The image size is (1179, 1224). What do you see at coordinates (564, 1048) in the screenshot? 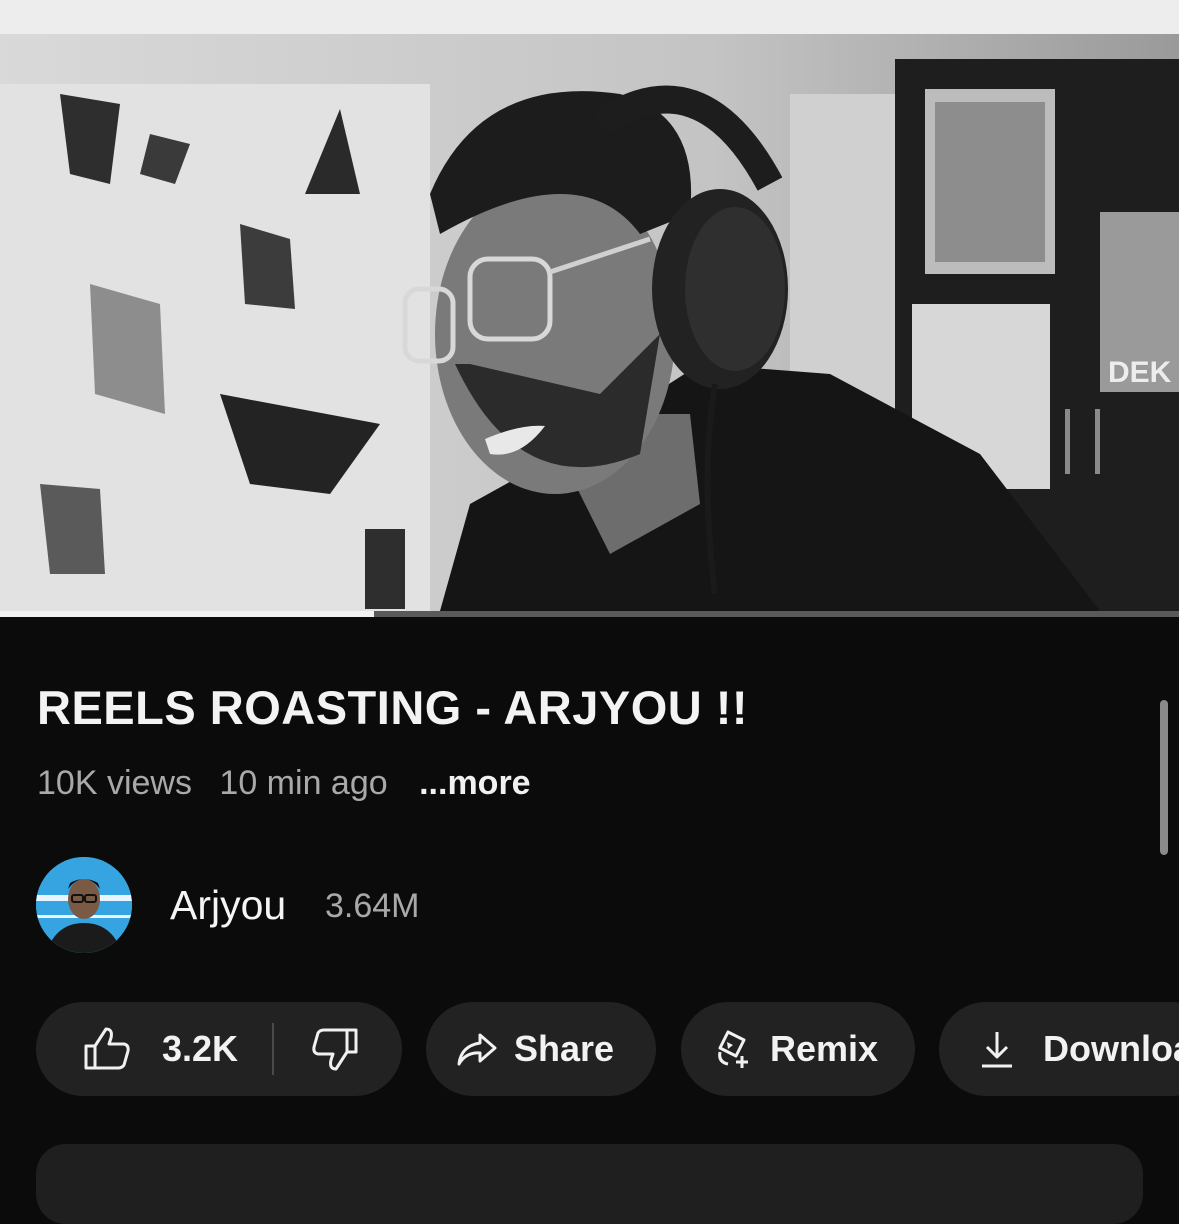
I see `share-label: Share` at bounding box center [564, 1048].